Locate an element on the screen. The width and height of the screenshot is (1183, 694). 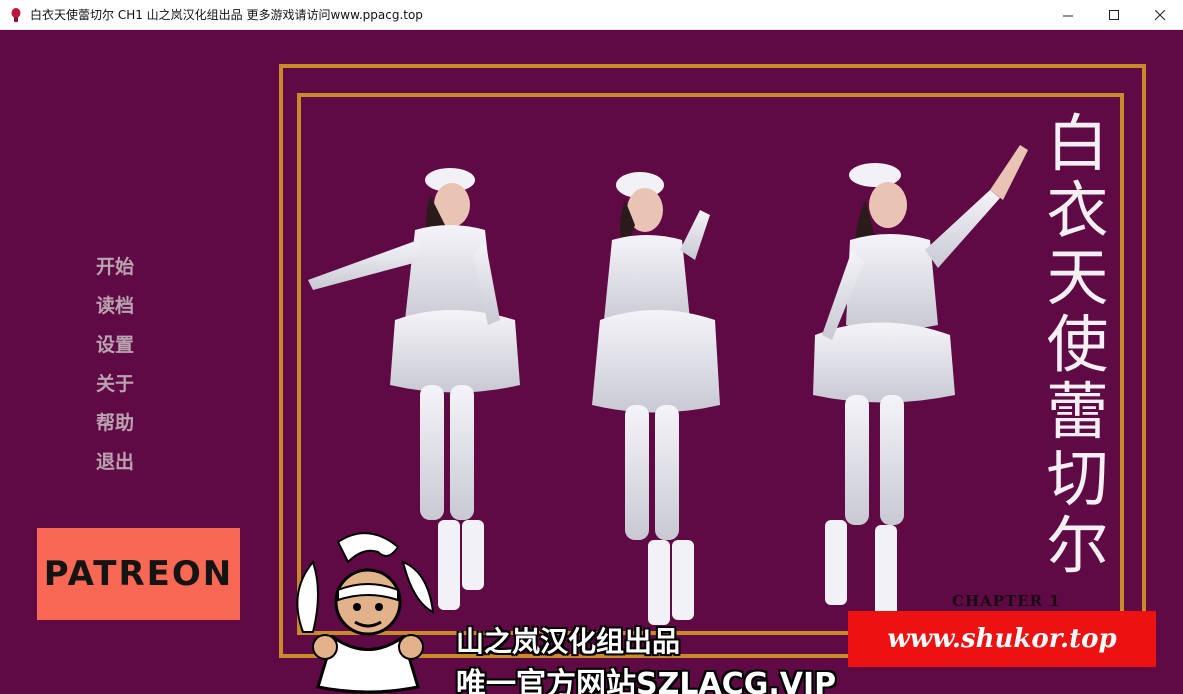
maximize-icon is located at coordinates (1113, 14).